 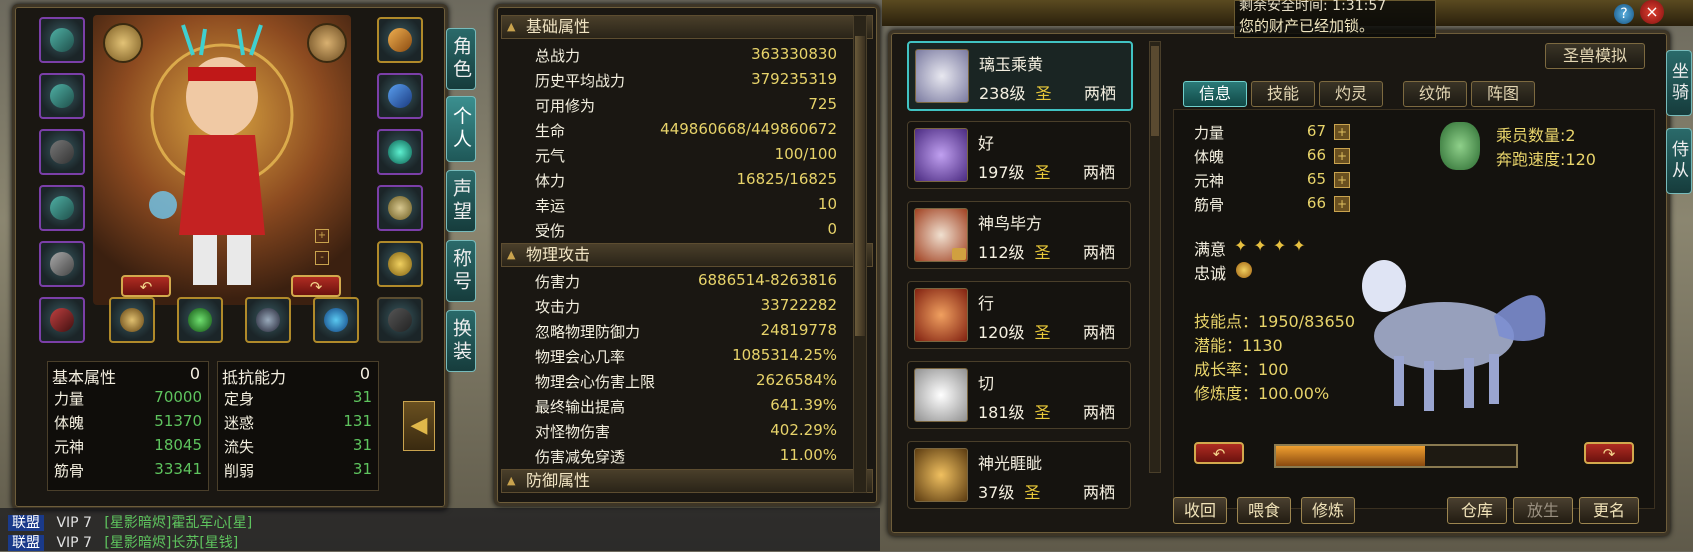 I want to click on pet-name: 切, so click(x=986, y=383).